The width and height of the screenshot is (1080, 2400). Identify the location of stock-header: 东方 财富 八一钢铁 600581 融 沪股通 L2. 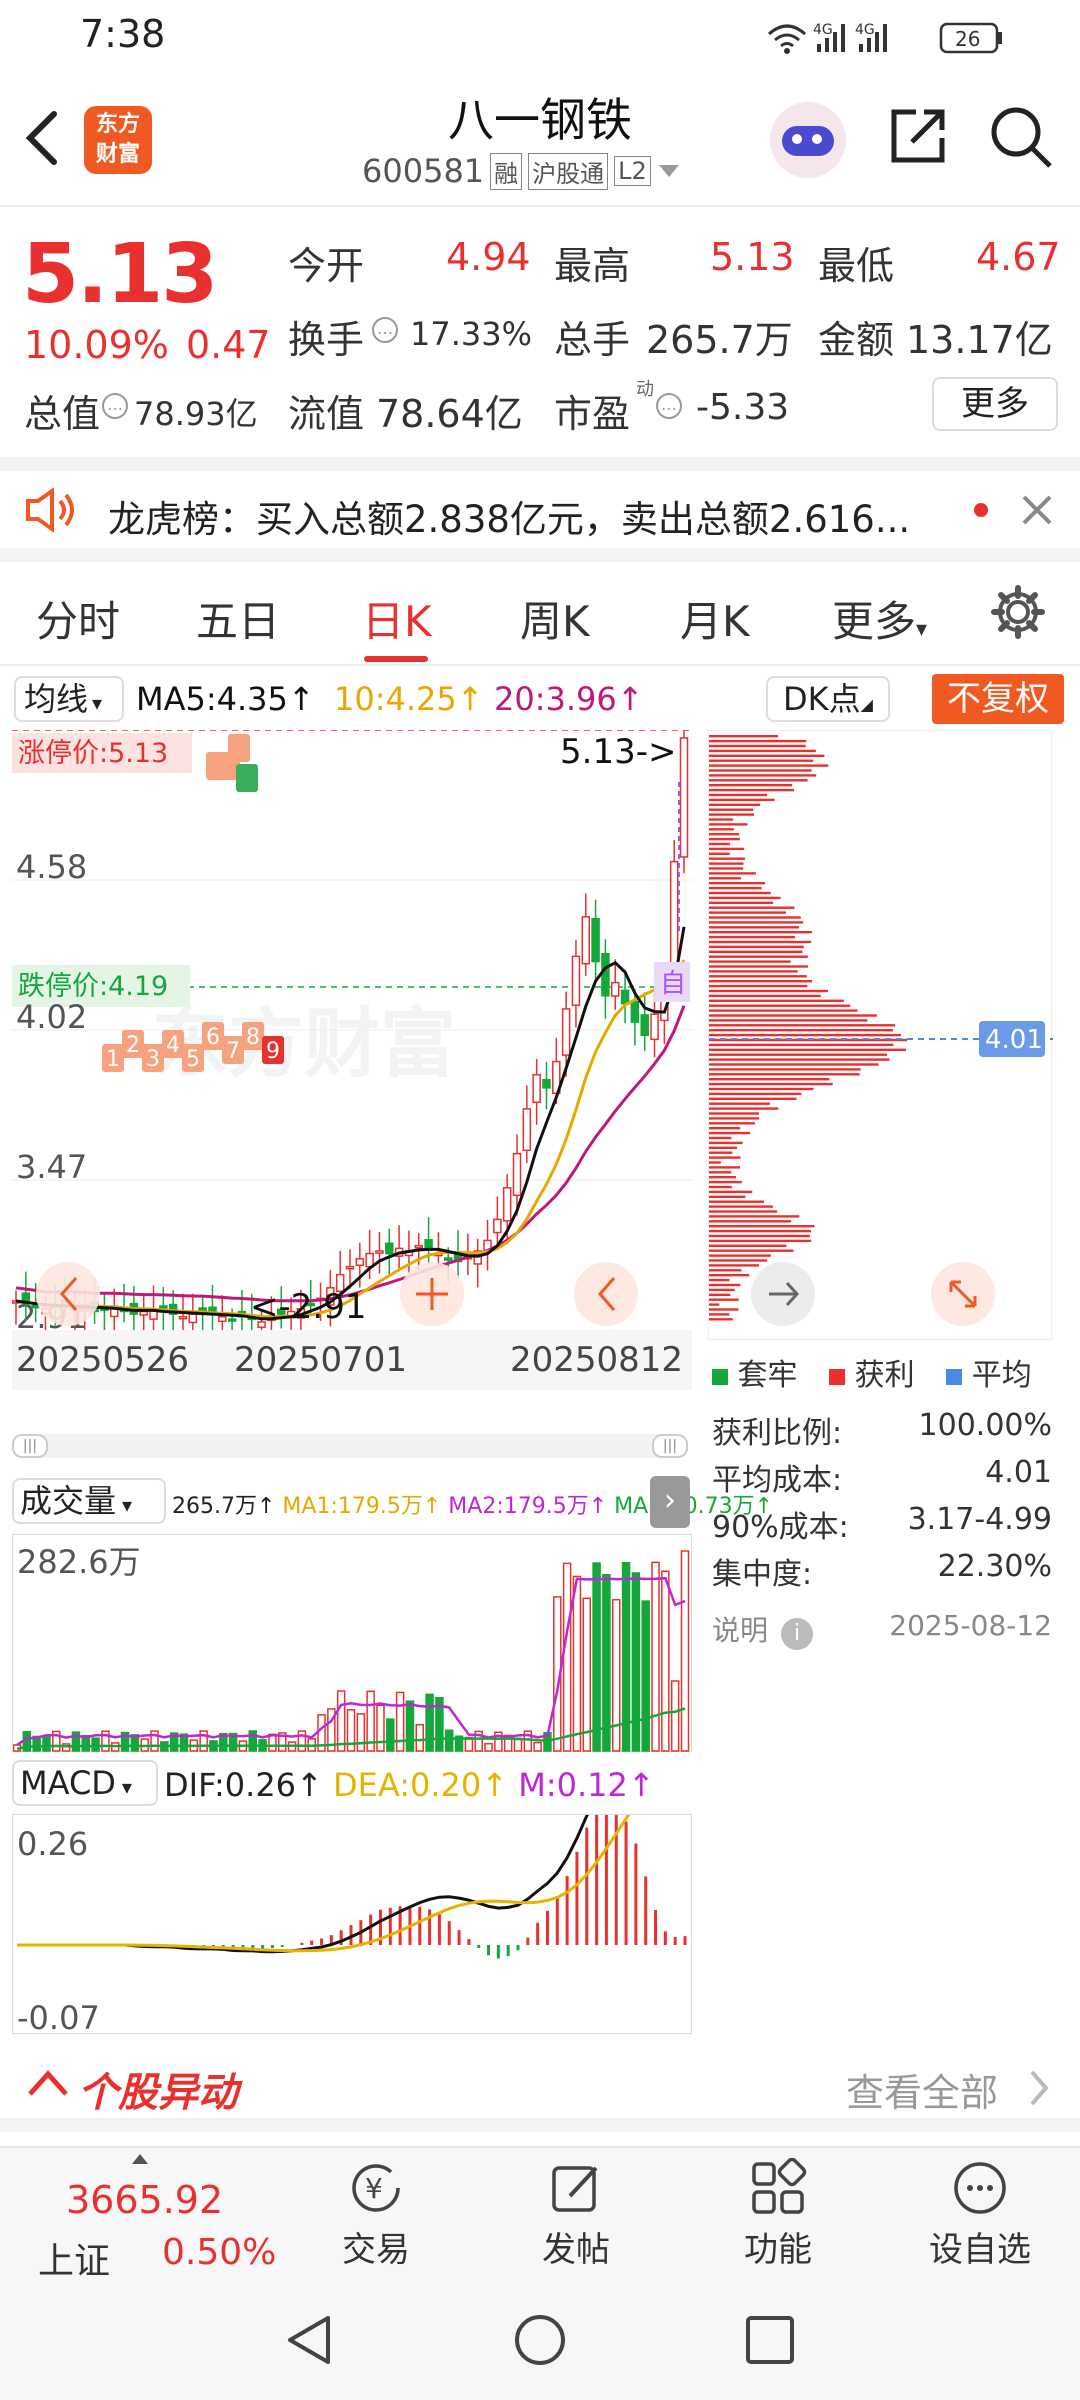
(540, 139).